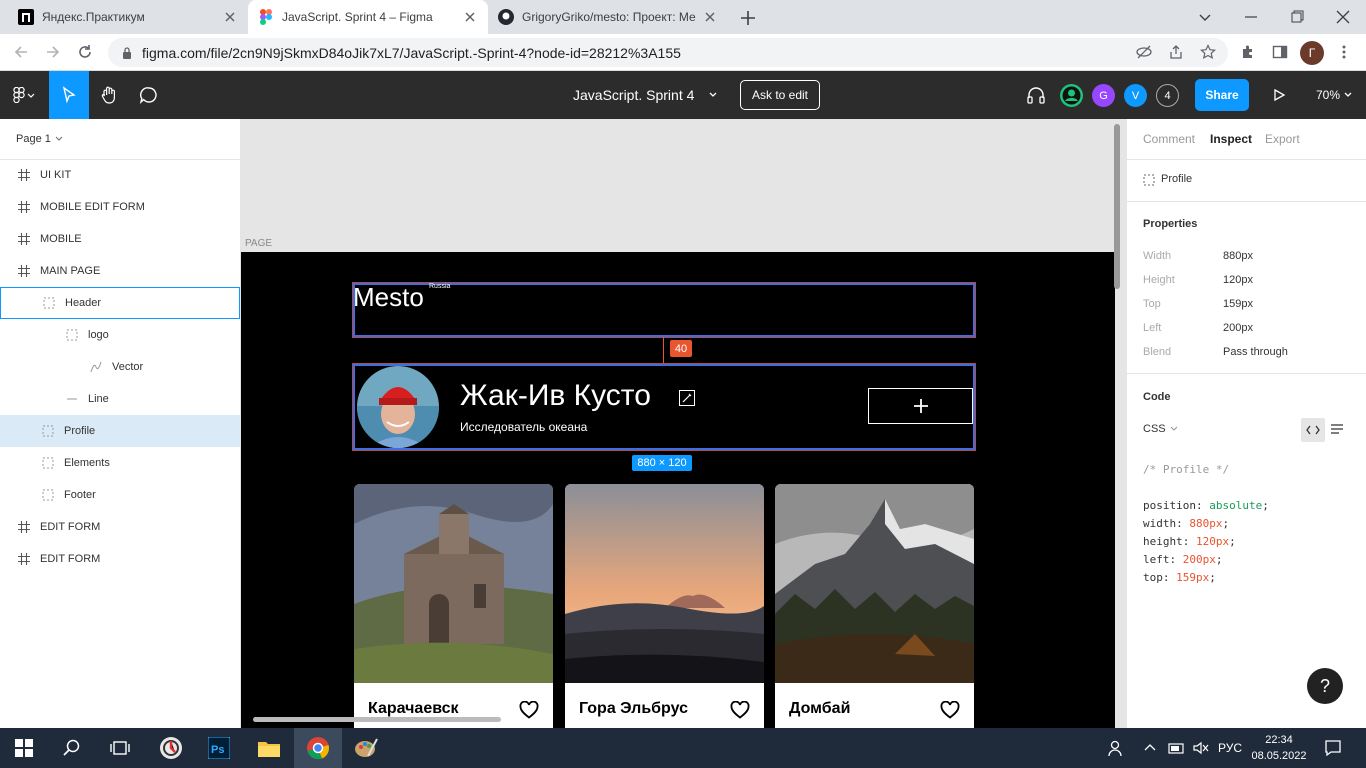  I want to click on frame-label: PAGE, so click(258, 243).